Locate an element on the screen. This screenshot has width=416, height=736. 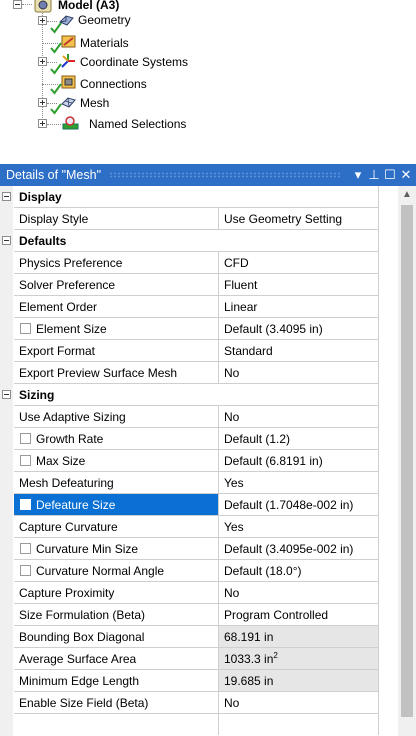
property-row-growth-rate: Growth Rate Default (1.2) is located at coordinates (199, 439).